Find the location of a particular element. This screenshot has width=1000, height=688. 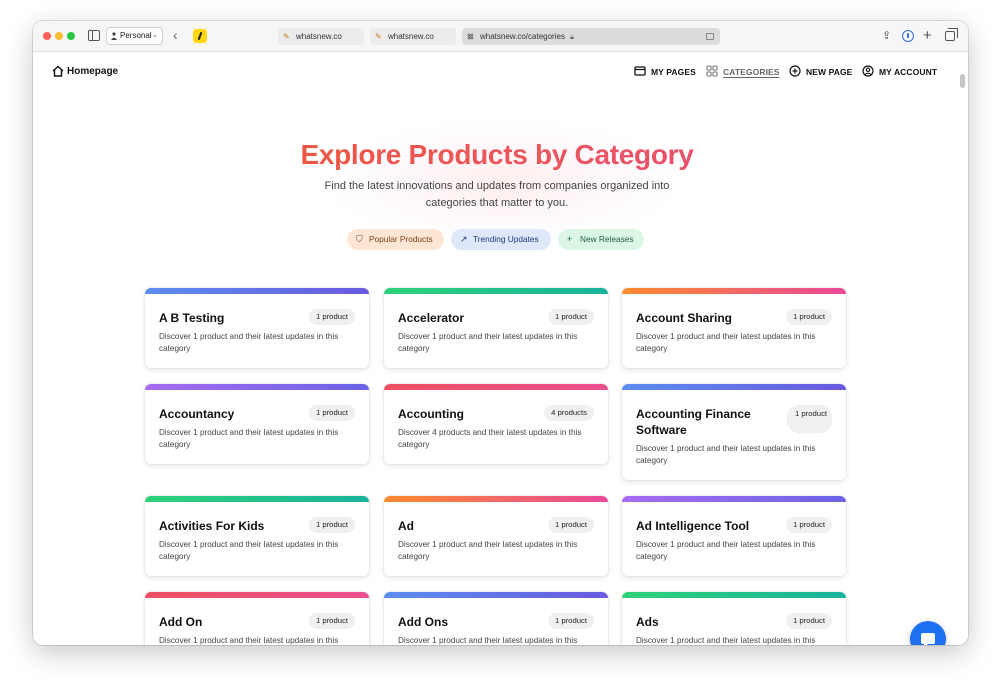

nav-categories: CATEGORIES is located at coordinates (743, 71).